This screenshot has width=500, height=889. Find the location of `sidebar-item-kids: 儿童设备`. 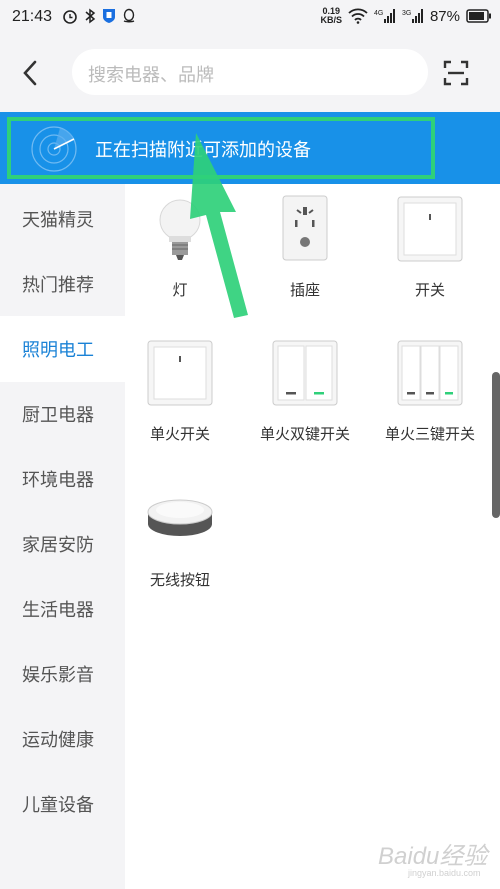

sidebar-item-kids: 儿童设备 is located at coordinates (62, 804).